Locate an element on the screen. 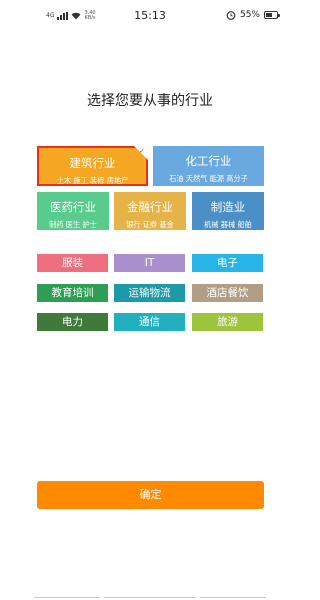 The image size is (320, 600). confirm-button: 确定 is located at coordinates (150, 495).